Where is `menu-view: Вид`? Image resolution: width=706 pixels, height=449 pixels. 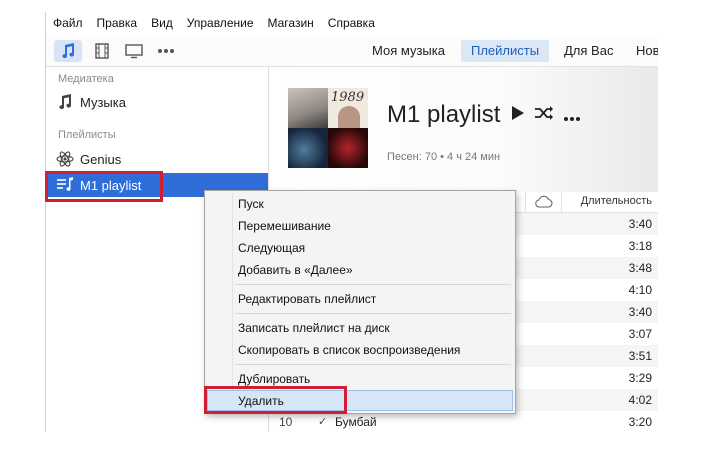 menu-view: Вид is located at coordinates (162, 23).